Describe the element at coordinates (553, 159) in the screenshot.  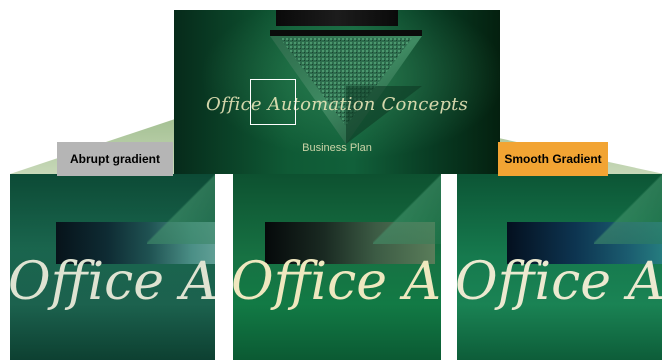
I see `smooth-gradient-label: Smooth Gradient` at that location.